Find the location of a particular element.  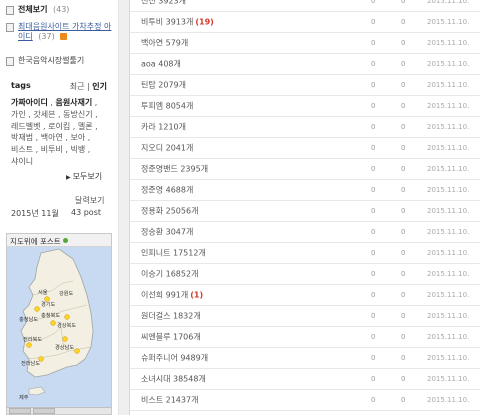

post-title-text: 원더걸스 1832개 is located at coordinates (171, 316).